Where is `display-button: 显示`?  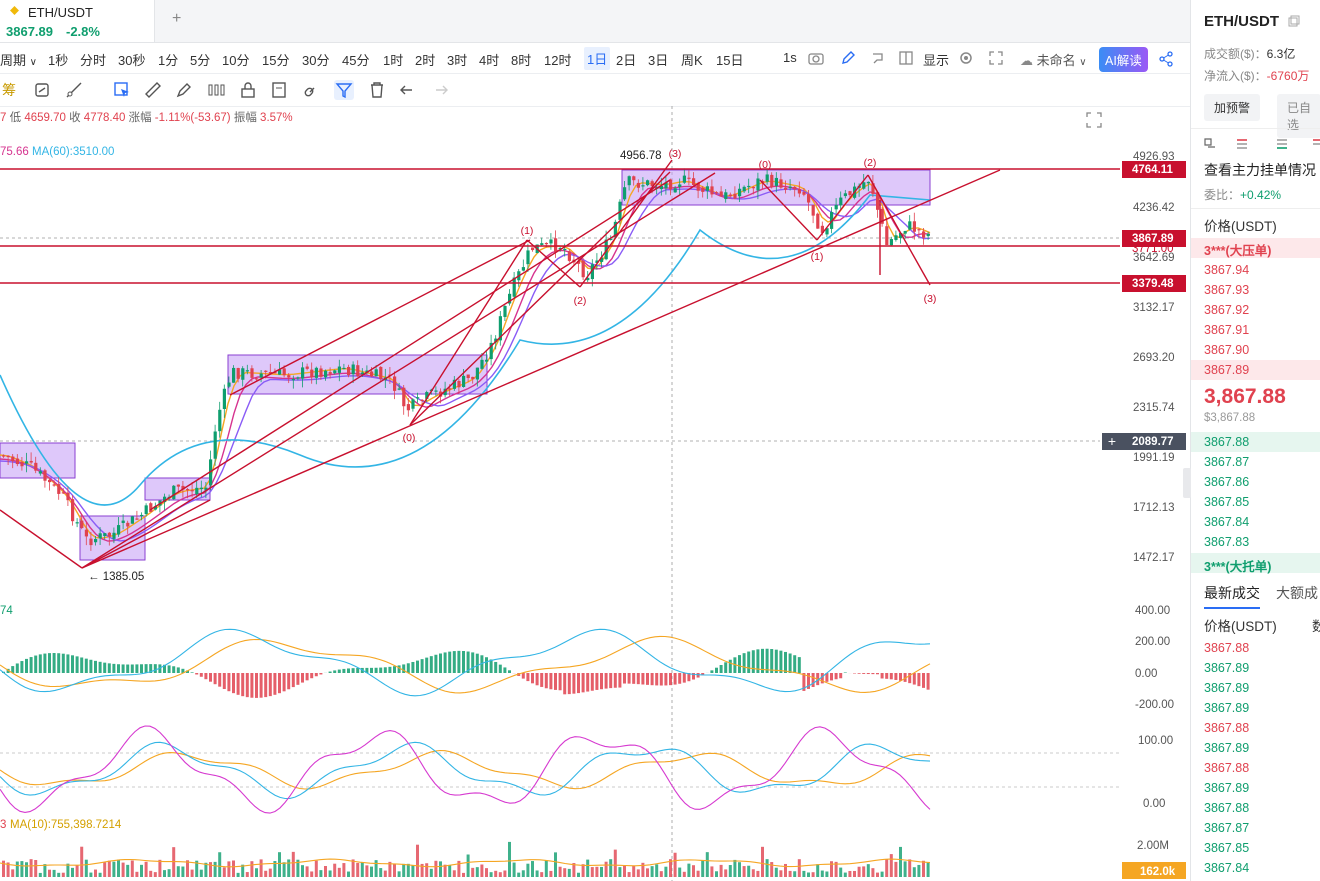 display-button: 显示 is located at coordinates (936, 59).